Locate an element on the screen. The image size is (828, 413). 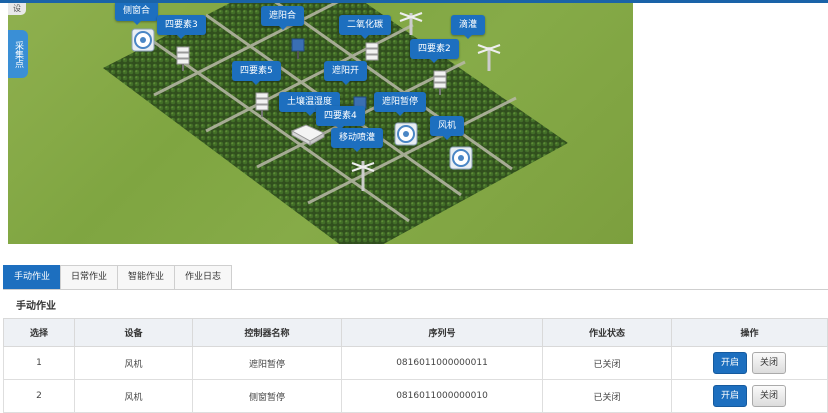
tab-manual-operation: 手动作业 is located at coordinates (32, 277).